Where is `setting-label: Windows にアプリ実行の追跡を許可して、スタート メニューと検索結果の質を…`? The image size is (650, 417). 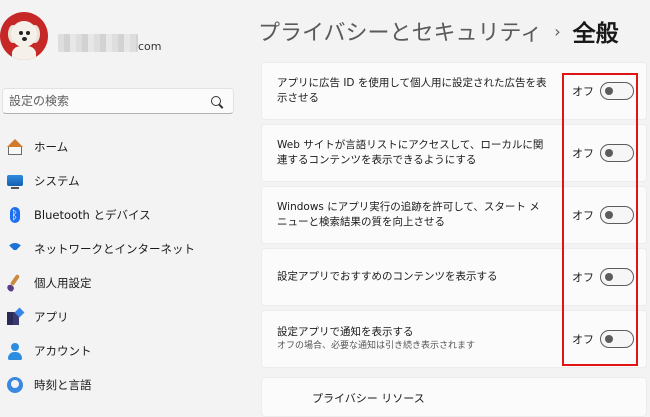
setting-label: Windows にアプリ実行の追跡を許可して、スタート メニューと検索結果の質を… is located at coordinates (408, 214).